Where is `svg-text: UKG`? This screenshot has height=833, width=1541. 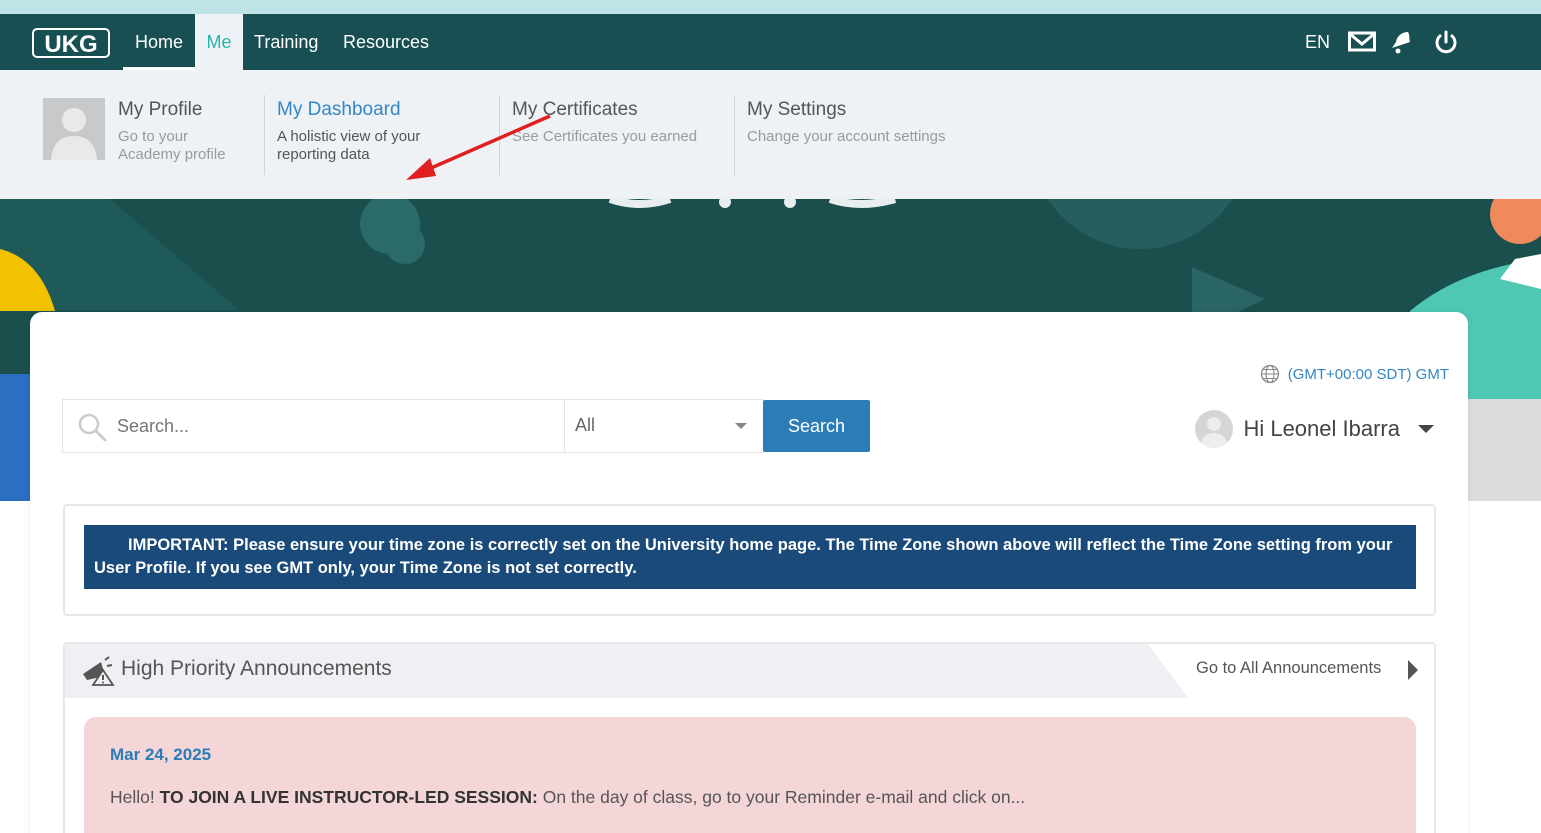
svg-text: UKG is located at coordinates (70, 44).